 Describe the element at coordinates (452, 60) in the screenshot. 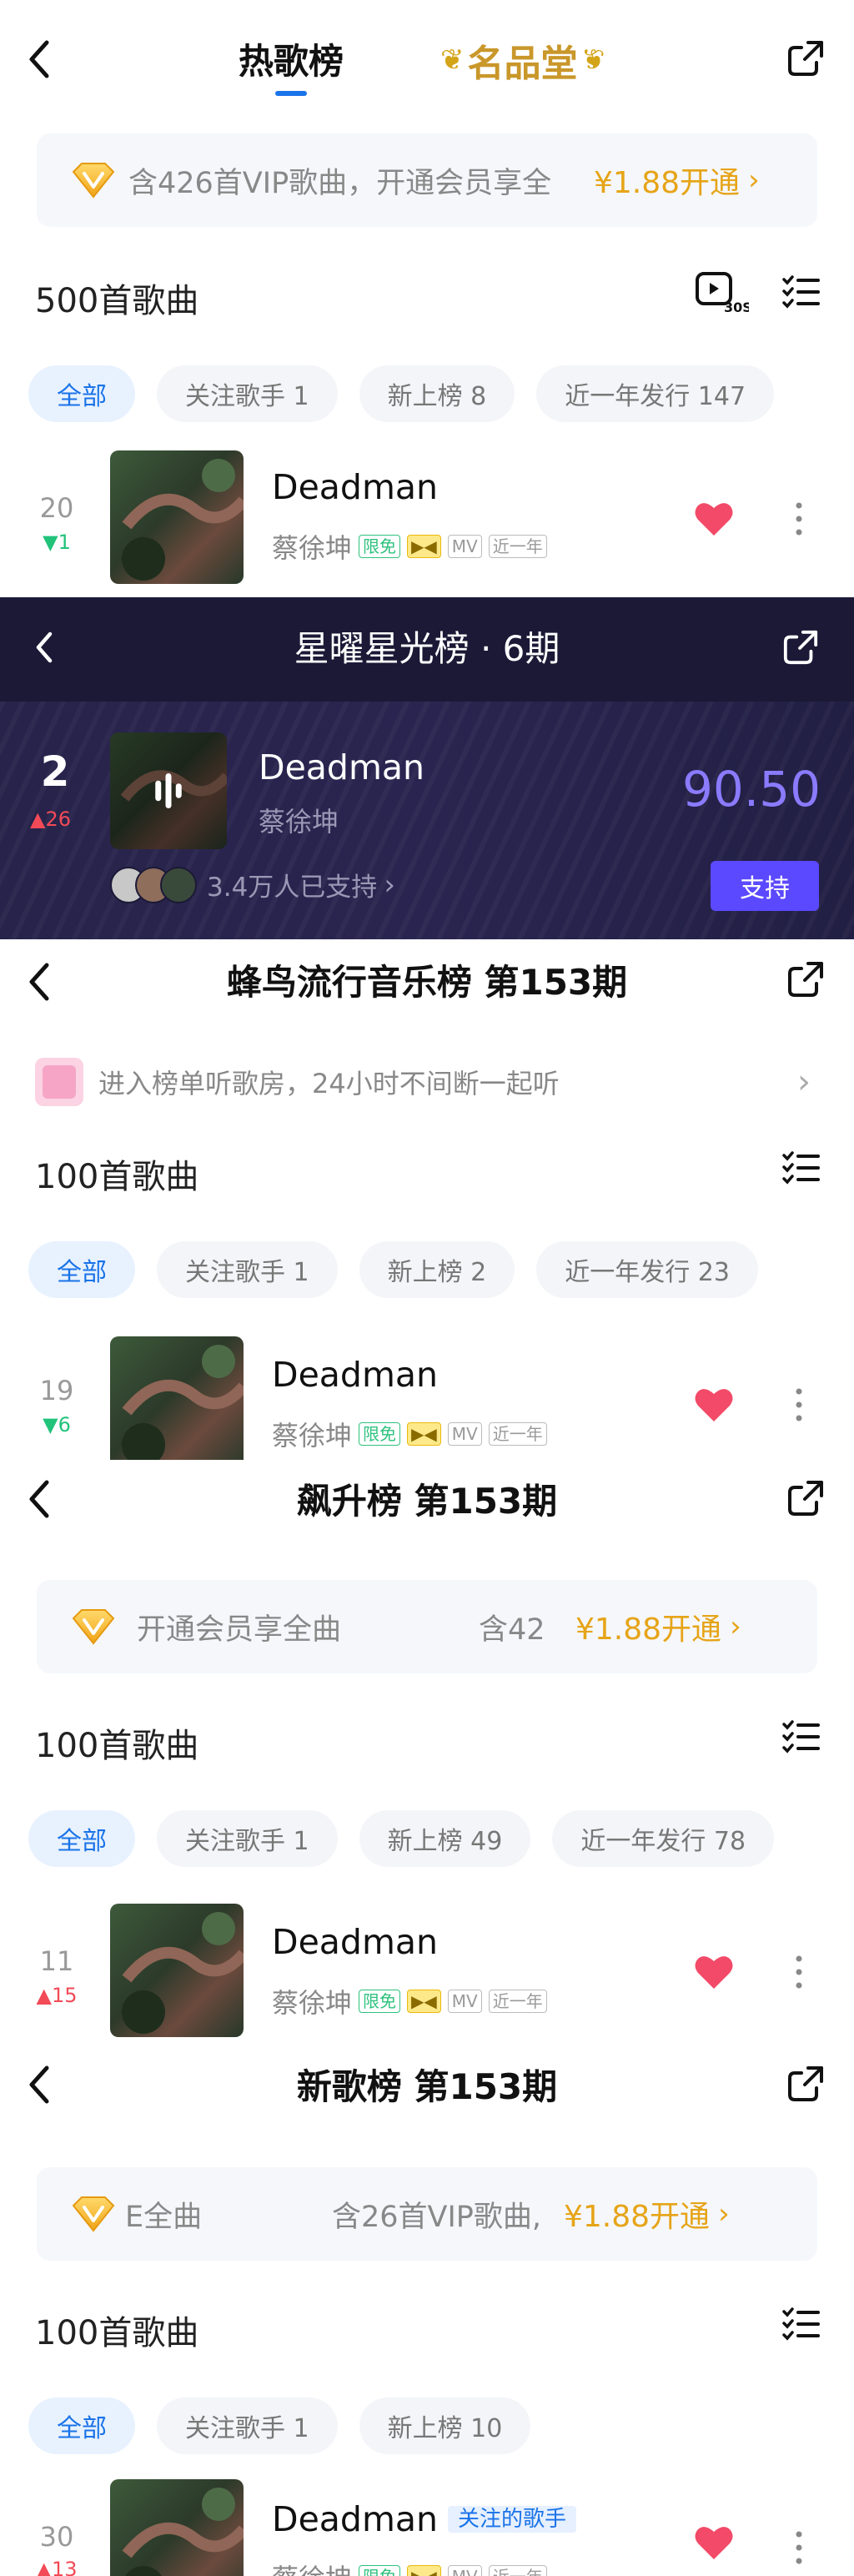

I see `laurel-left-icon: ❦` at that location.